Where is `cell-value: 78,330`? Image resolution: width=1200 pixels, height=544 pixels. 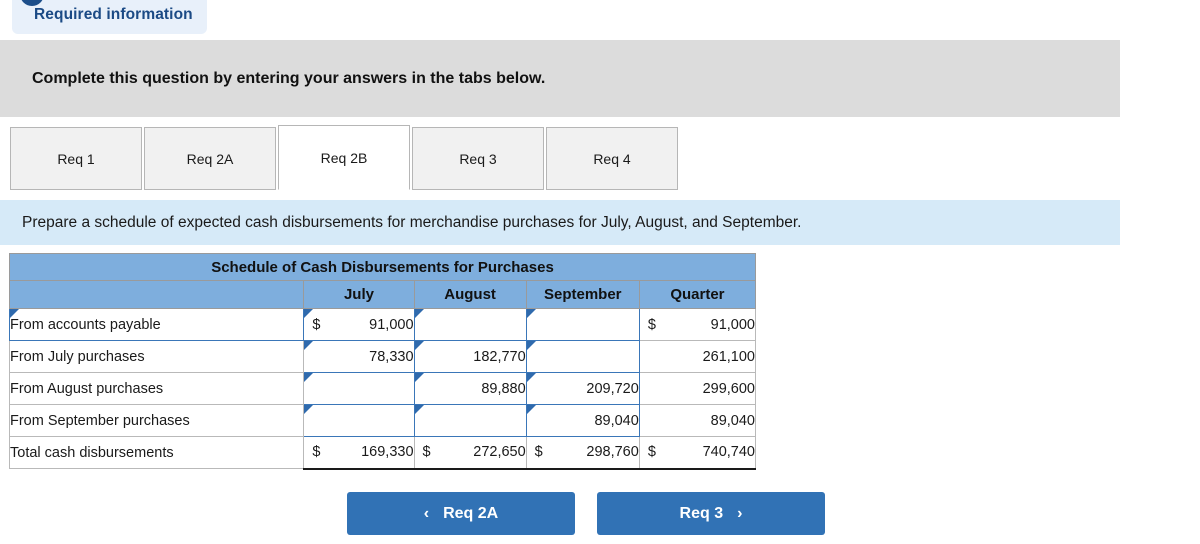 cell-value: 78,330 is located at coordinates (391, 356).